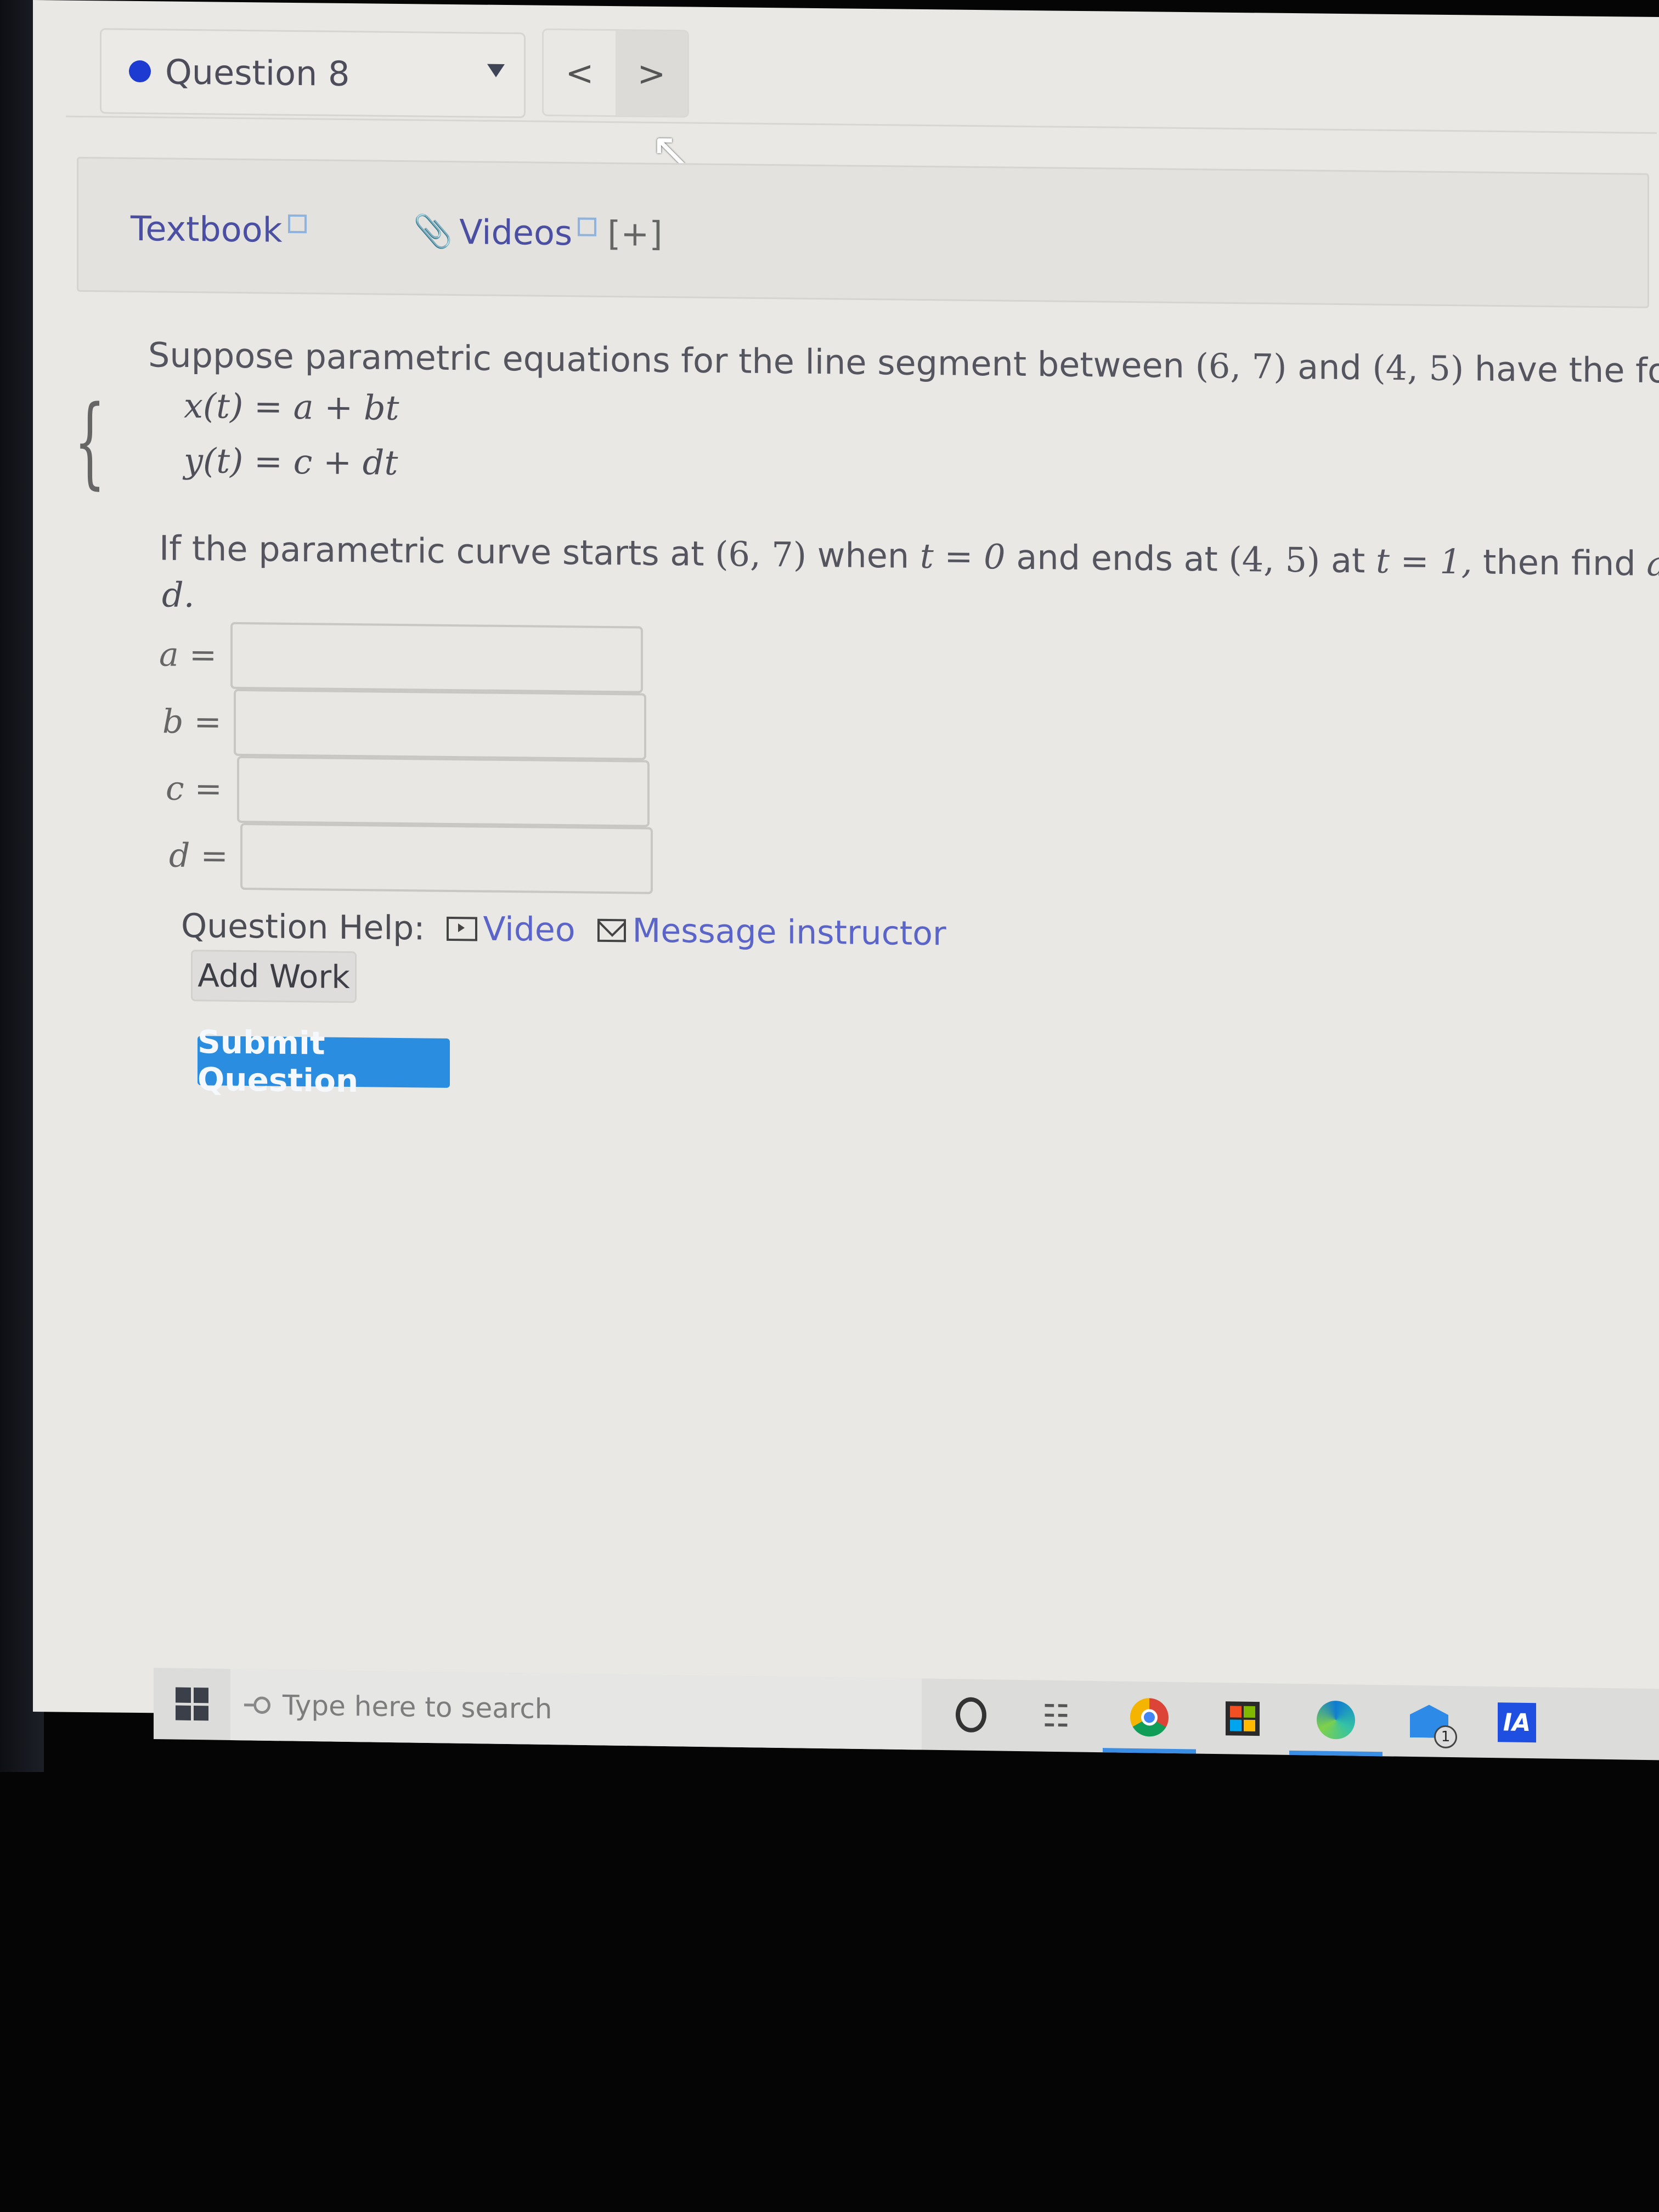 The width and height of the screenshot is (1659, 2212). I want to click on question-select-label: Question 8, so click(257, 73).